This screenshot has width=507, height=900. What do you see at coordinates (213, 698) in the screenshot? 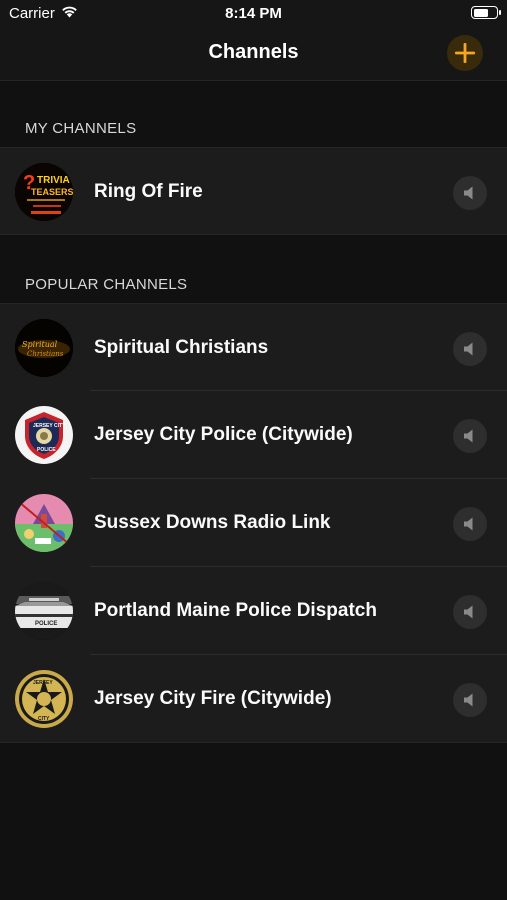
I see `channel-name: Jersey City Fire (Citywide)` at bounding box center [213, 698].